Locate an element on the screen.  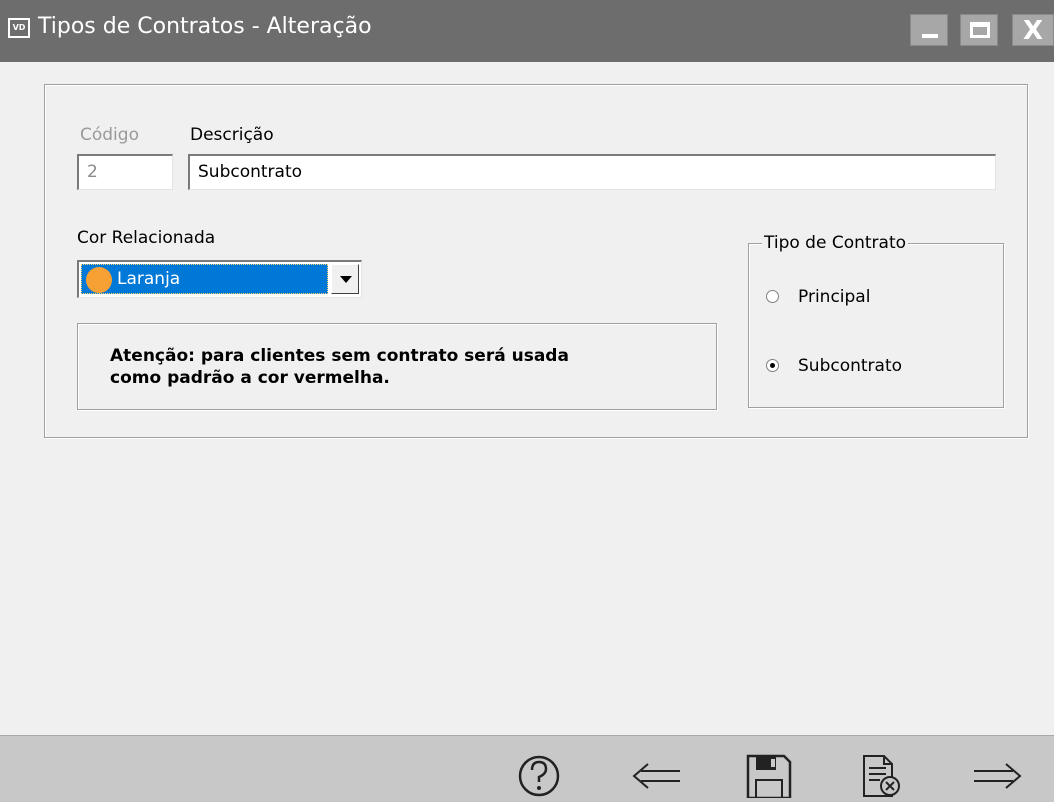
orange-color-swatch-icon is located at coordinates (99, 280).